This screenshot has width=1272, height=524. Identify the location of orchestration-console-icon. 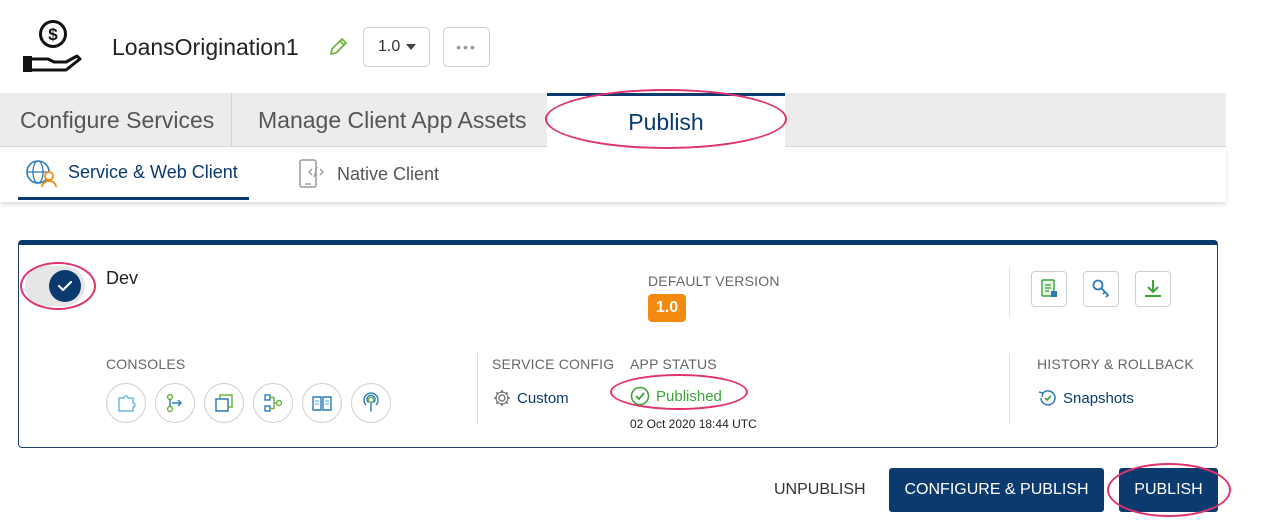
(273, 403).